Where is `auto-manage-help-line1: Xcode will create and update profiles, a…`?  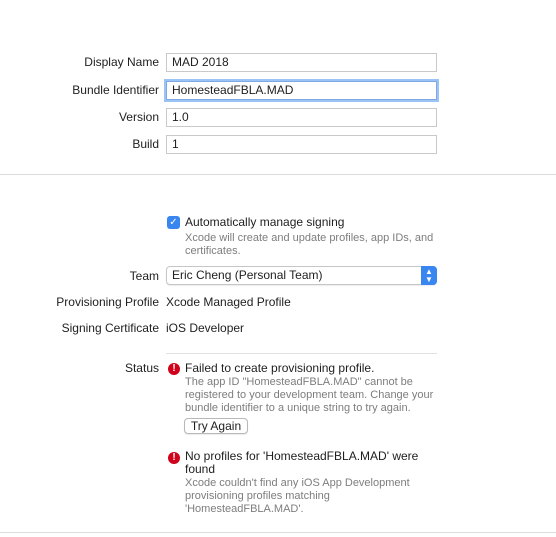 auto-manage-help-line1: Xcode will create and update profiles, a… is located at coordinates (309, 238).